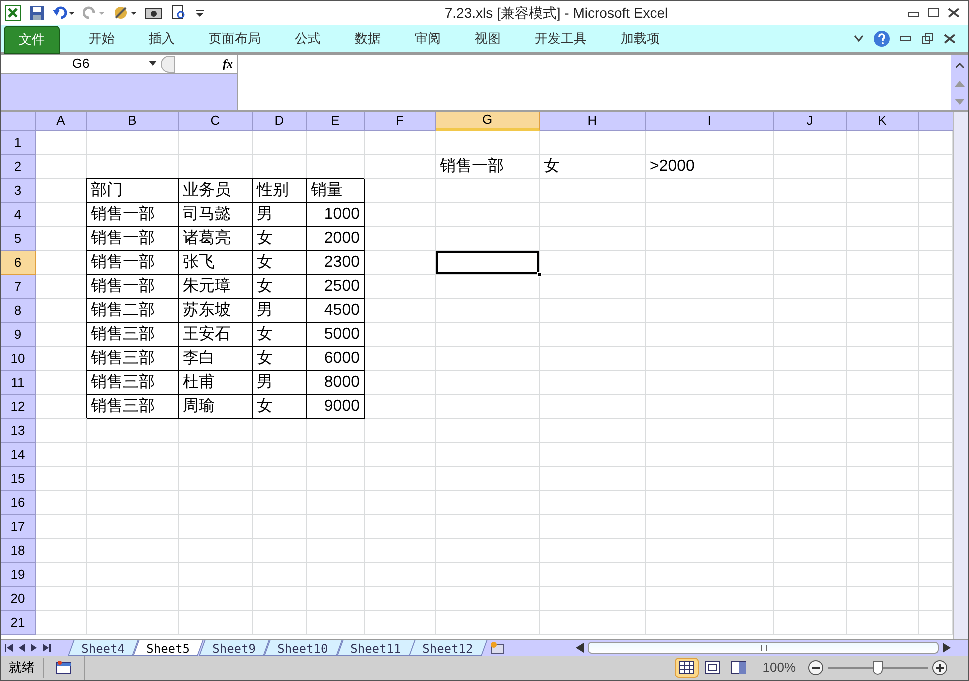 This screenshot has height=681, width=969. What do you see at coordinates (368, 39) in the screenshot?
I see `ribbon-tab: 数据` at bounding box center [368, 39].